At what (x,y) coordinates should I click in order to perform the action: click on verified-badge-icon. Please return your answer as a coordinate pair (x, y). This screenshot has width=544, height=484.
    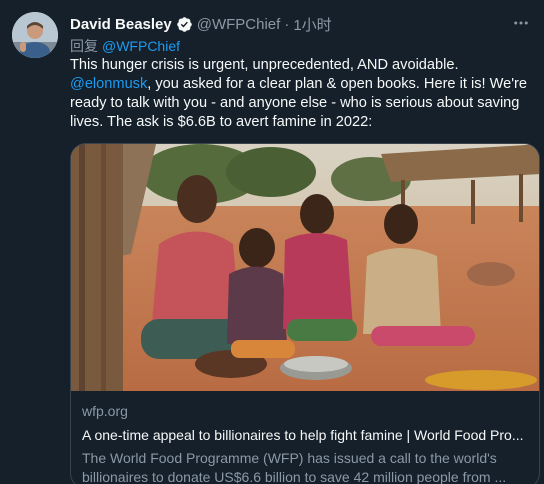
    Looking at the image, I should click on (184, 24).